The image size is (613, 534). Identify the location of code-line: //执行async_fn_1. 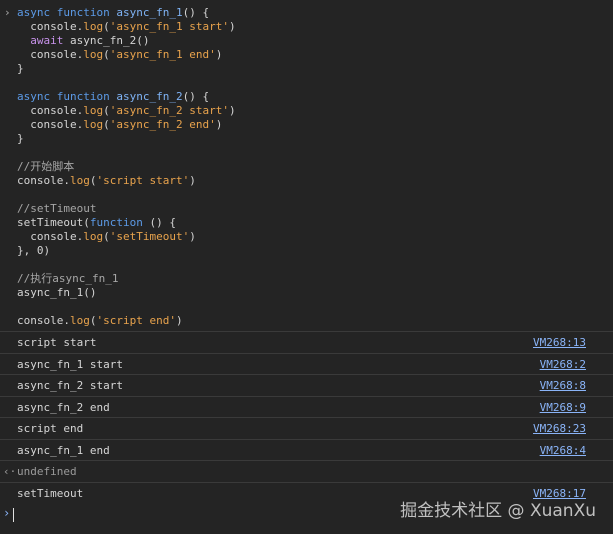
(67, 279).